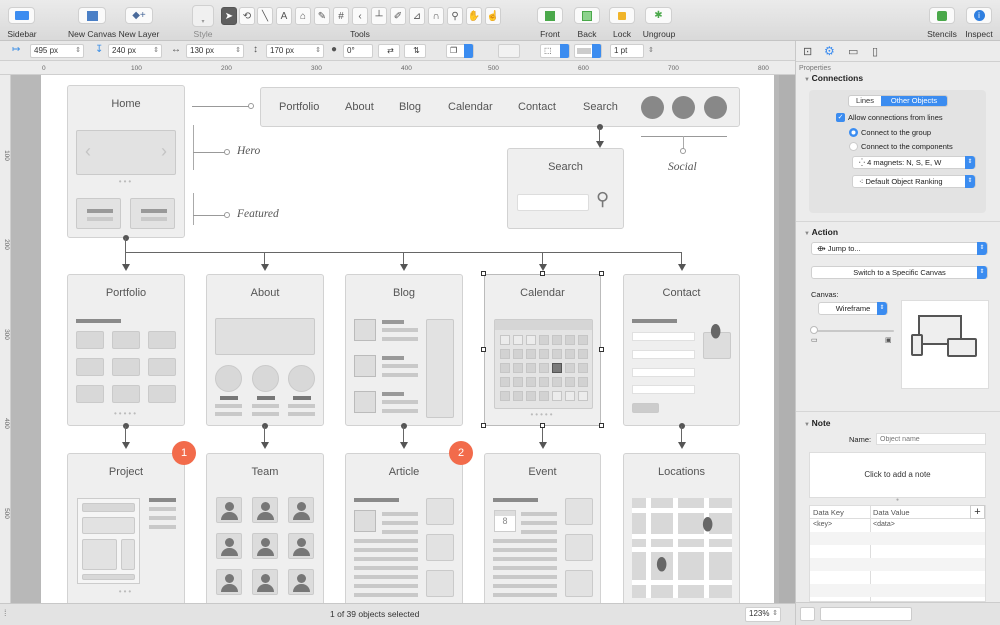 The height and width of the screenshot is (625, 1000). Describe the element at coordinates (509, 51) in the screenshot. I see `fill-color-well` at that location.